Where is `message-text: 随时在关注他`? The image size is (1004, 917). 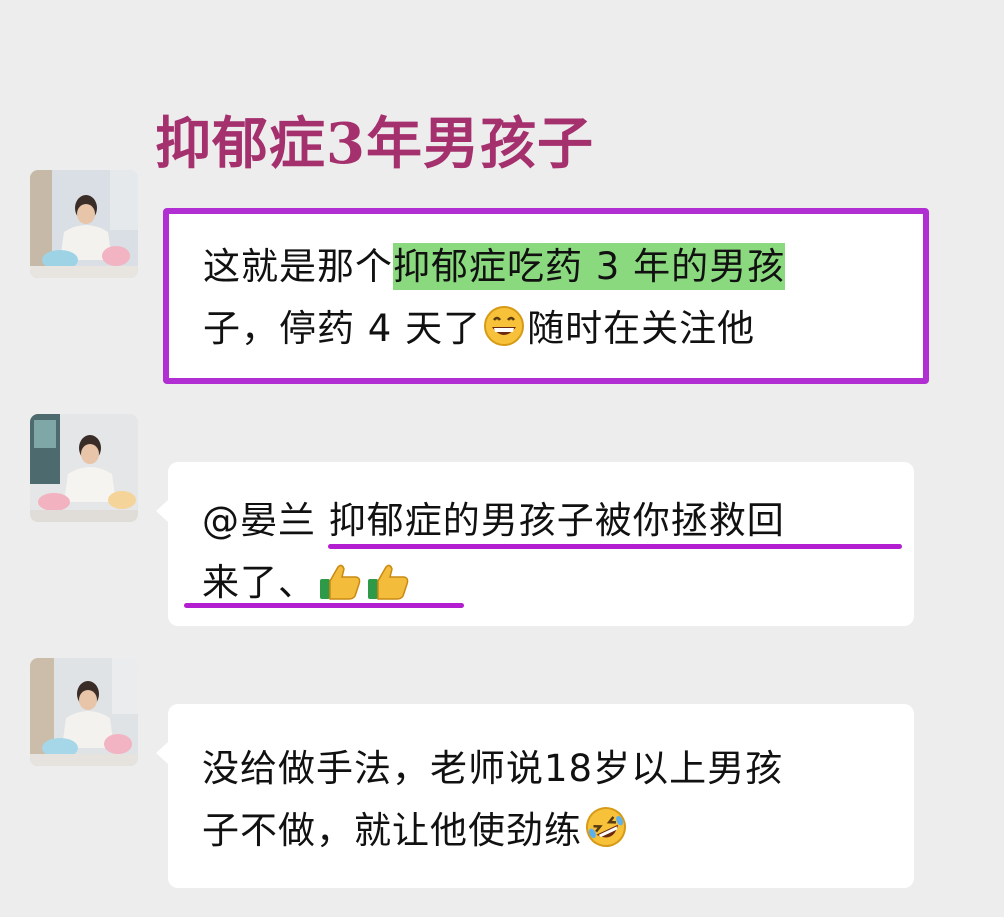 message-text: 随时在关注他 is located at coordinates (641, 328).